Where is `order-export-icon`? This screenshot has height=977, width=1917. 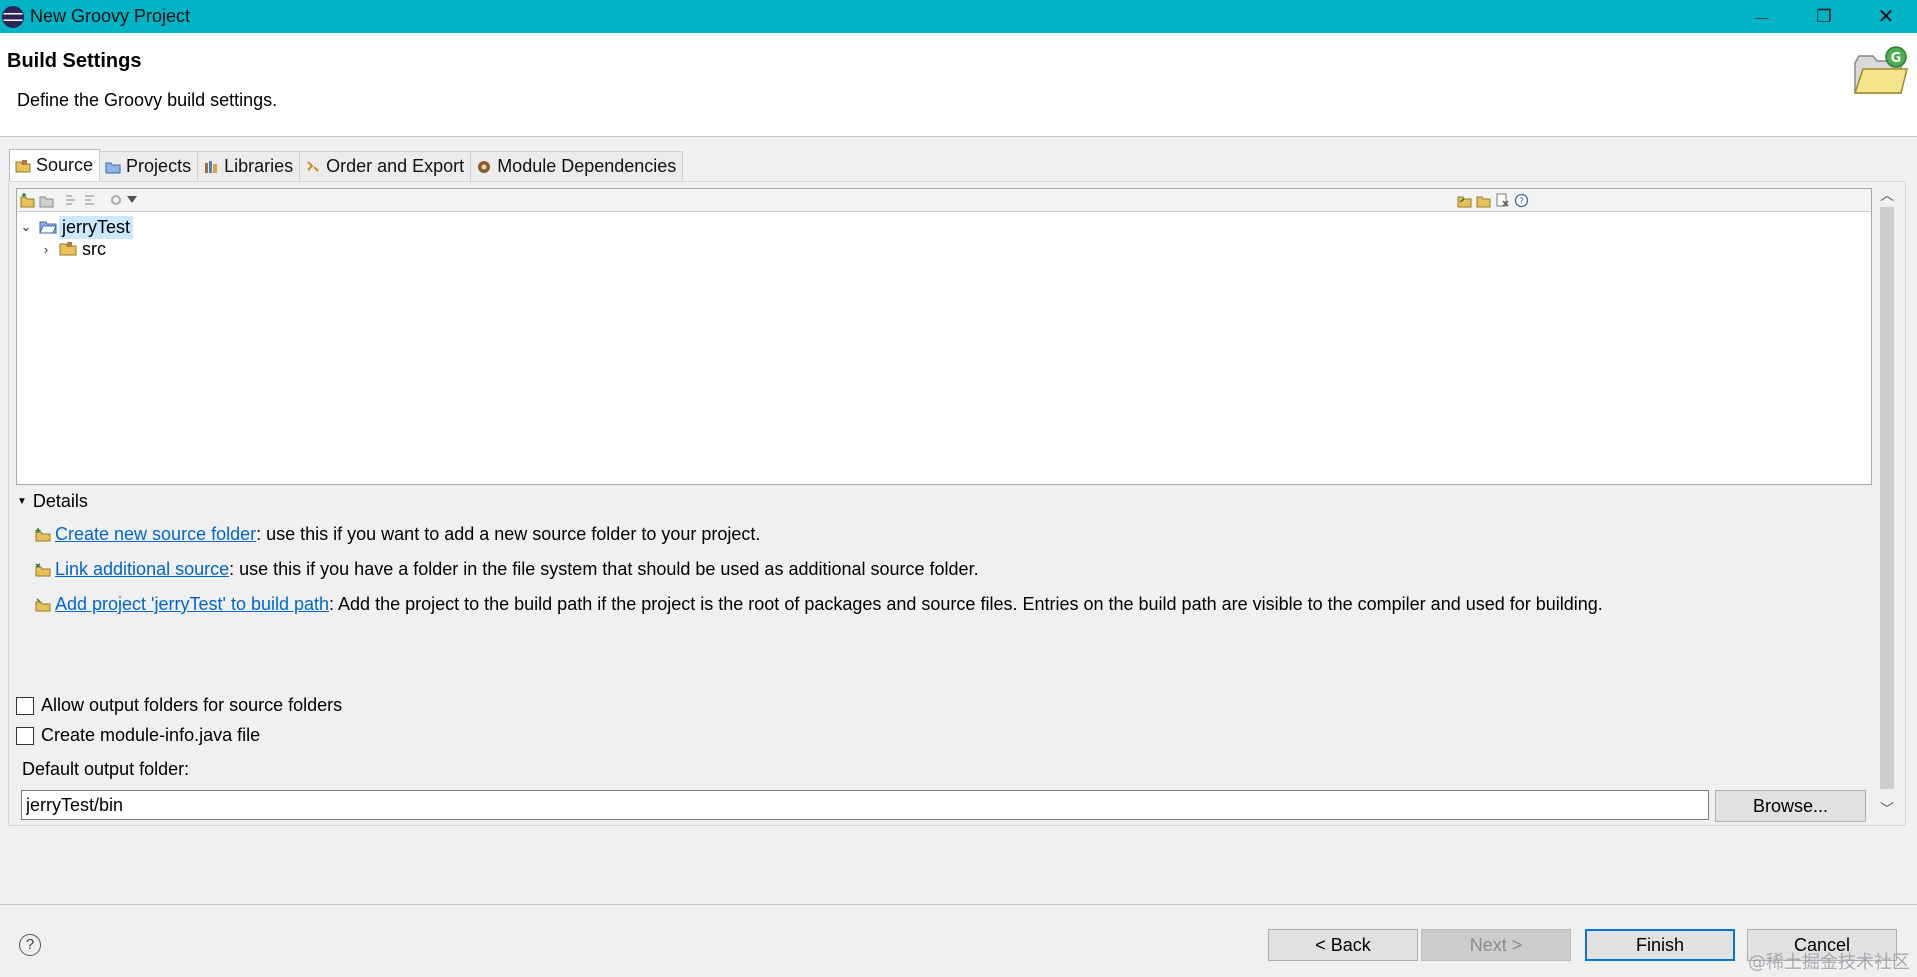 order-export-icon is located at coordinates (313, 166).